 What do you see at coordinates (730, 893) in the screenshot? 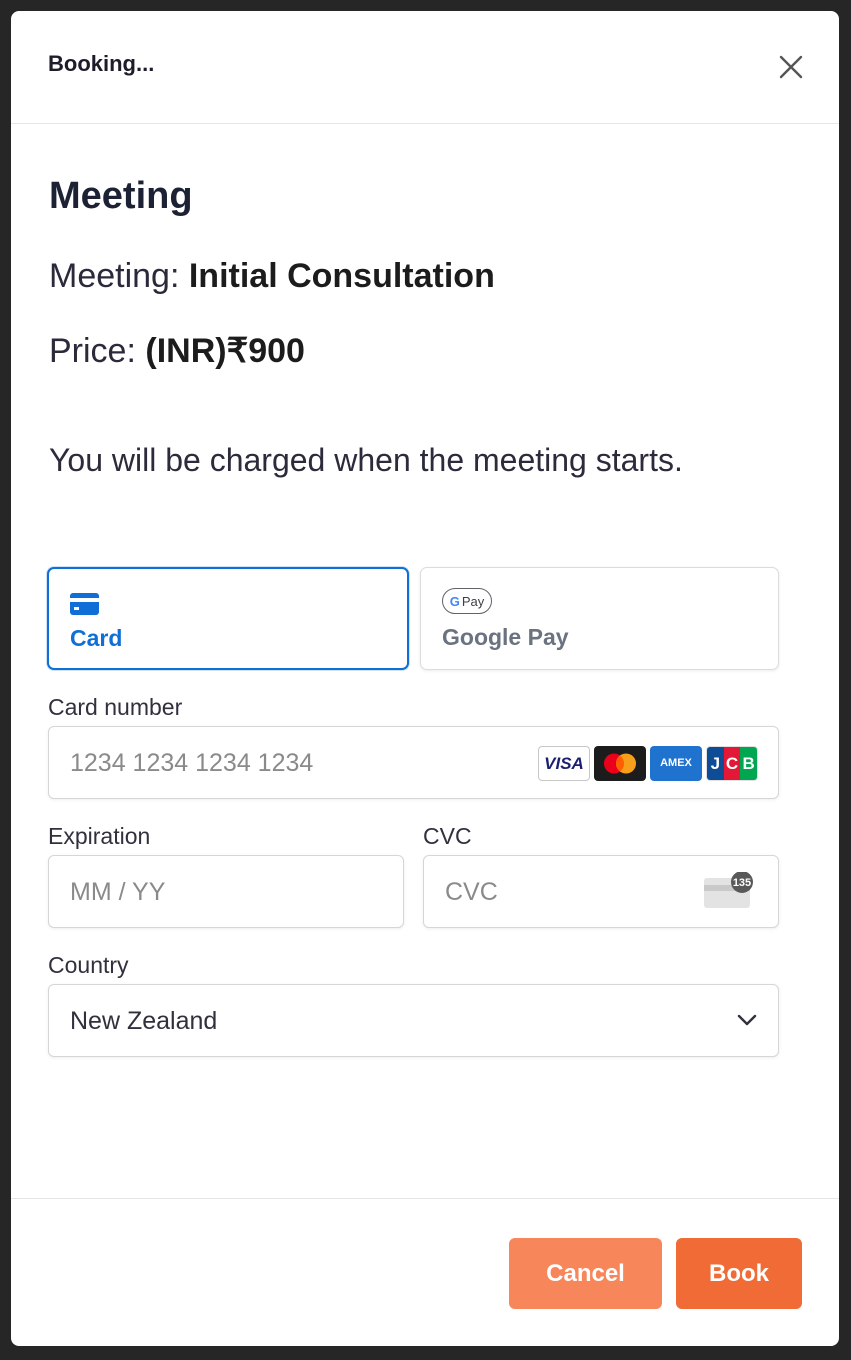
I see `cvc-card-icon: 135` at bounding box center [730, 893].